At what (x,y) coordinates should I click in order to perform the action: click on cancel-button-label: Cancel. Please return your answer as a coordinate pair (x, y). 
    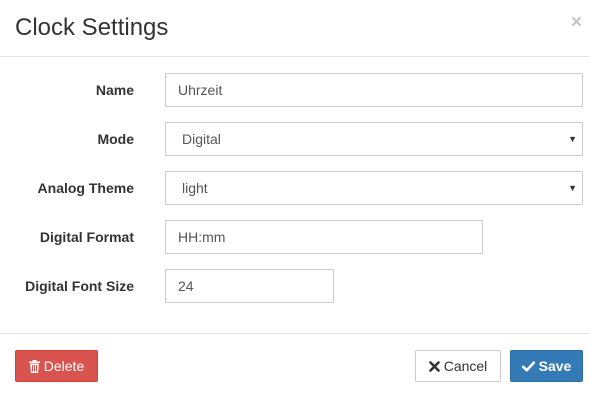
    Looking at the image, I should click on (465, 366).